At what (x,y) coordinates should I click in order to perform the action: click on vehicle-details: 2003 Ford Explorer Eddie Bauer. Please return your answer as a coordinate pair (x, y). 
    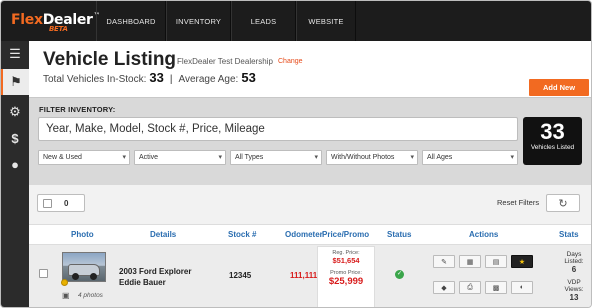
    Looking at the image, I should click on (155, 277).